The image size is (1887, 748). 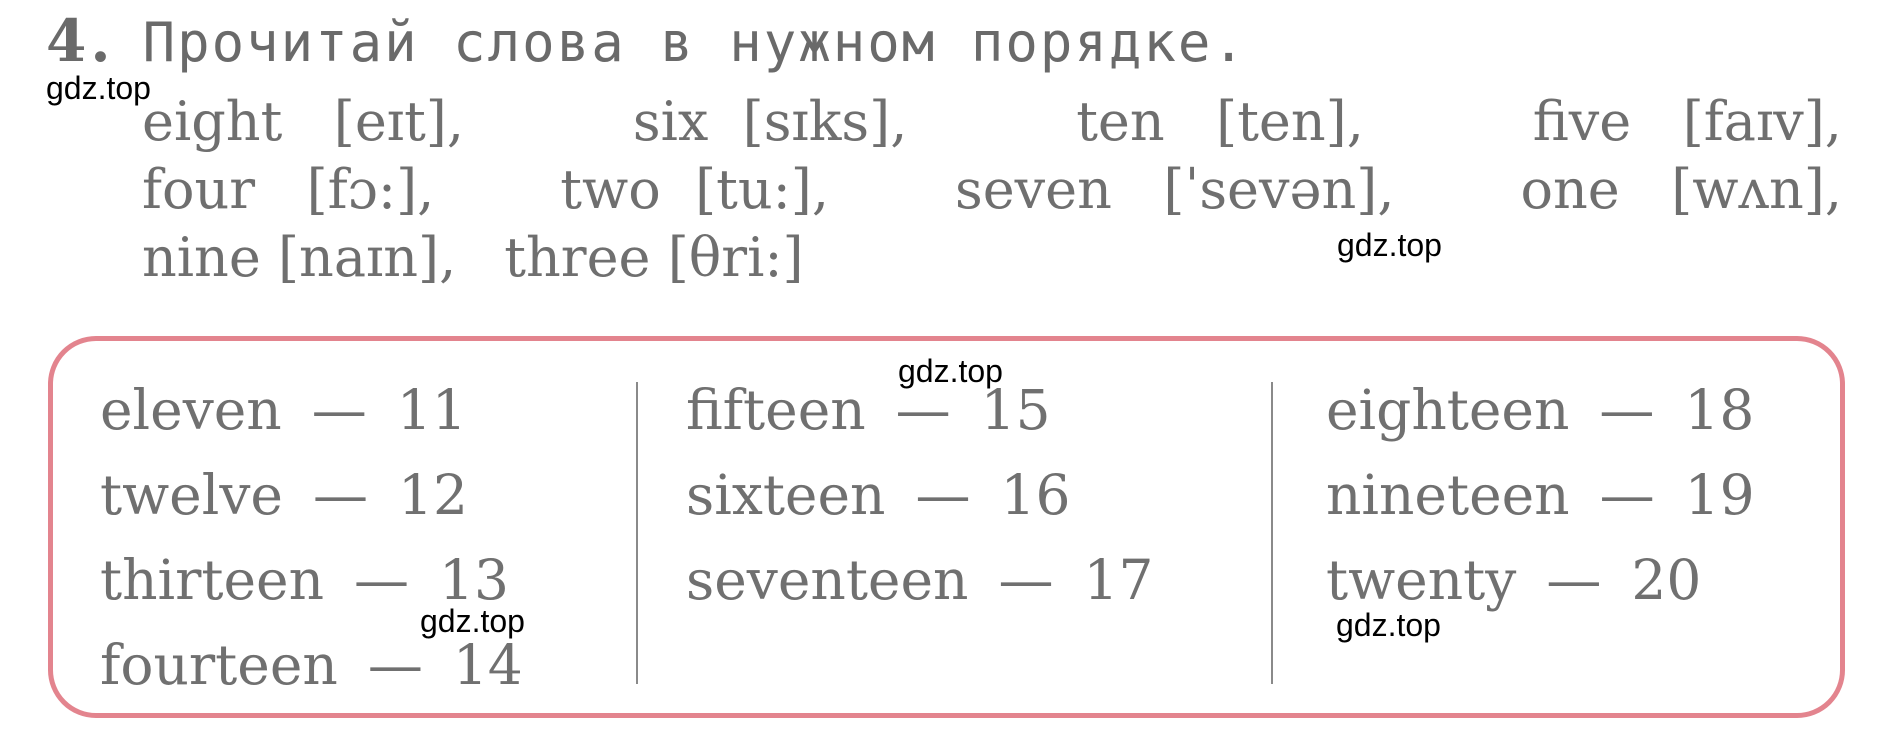 I want to click on exercise-heading: 4. Прочитай слова в нужном порядке., so click(x=646, y=42).